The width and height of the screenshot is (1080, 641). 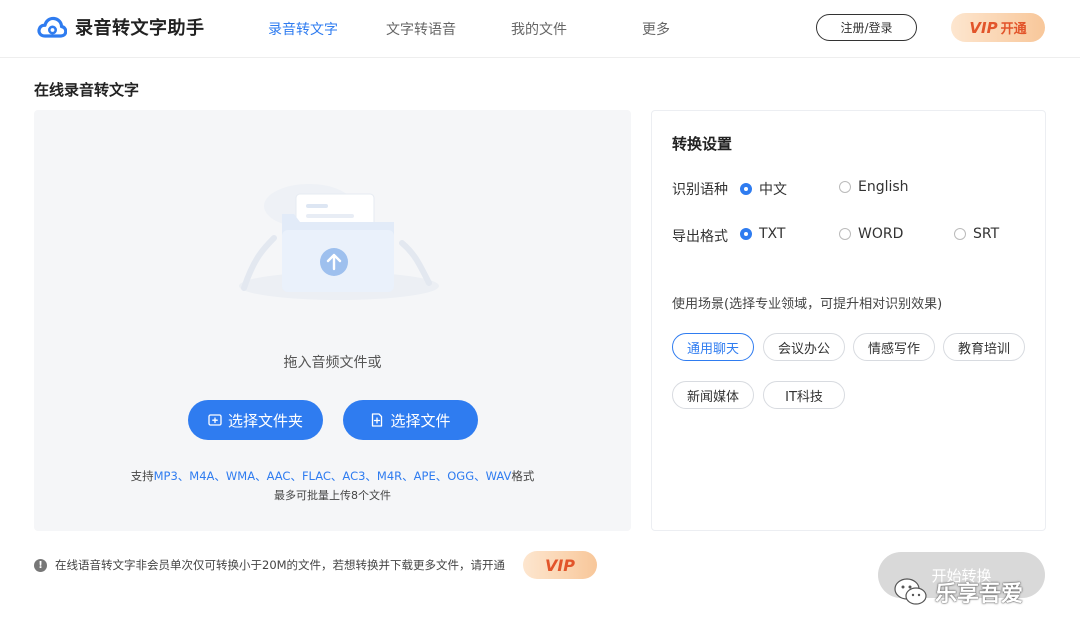 What do you see at coordinates (700, 237) in the screenshot?
I see `export-format-label: 导出格式` at bounding box center [700, 237].